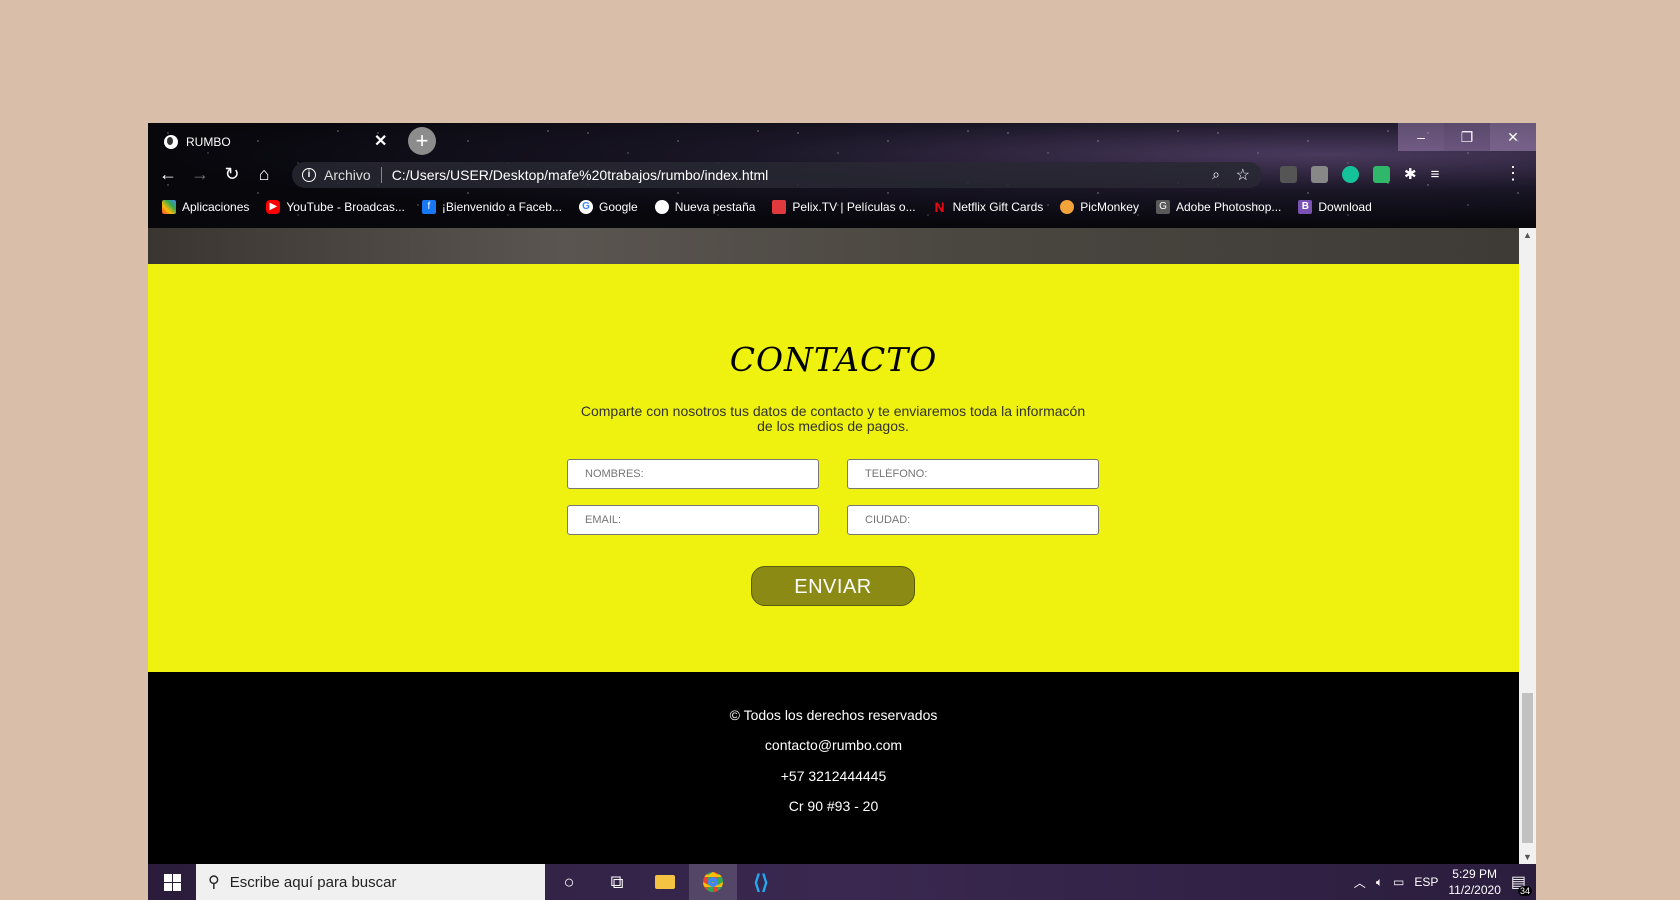 This screenshot has width=1680, height=900. I want to click on footer-email: contacto@rumbo.com, so click(833, 745).